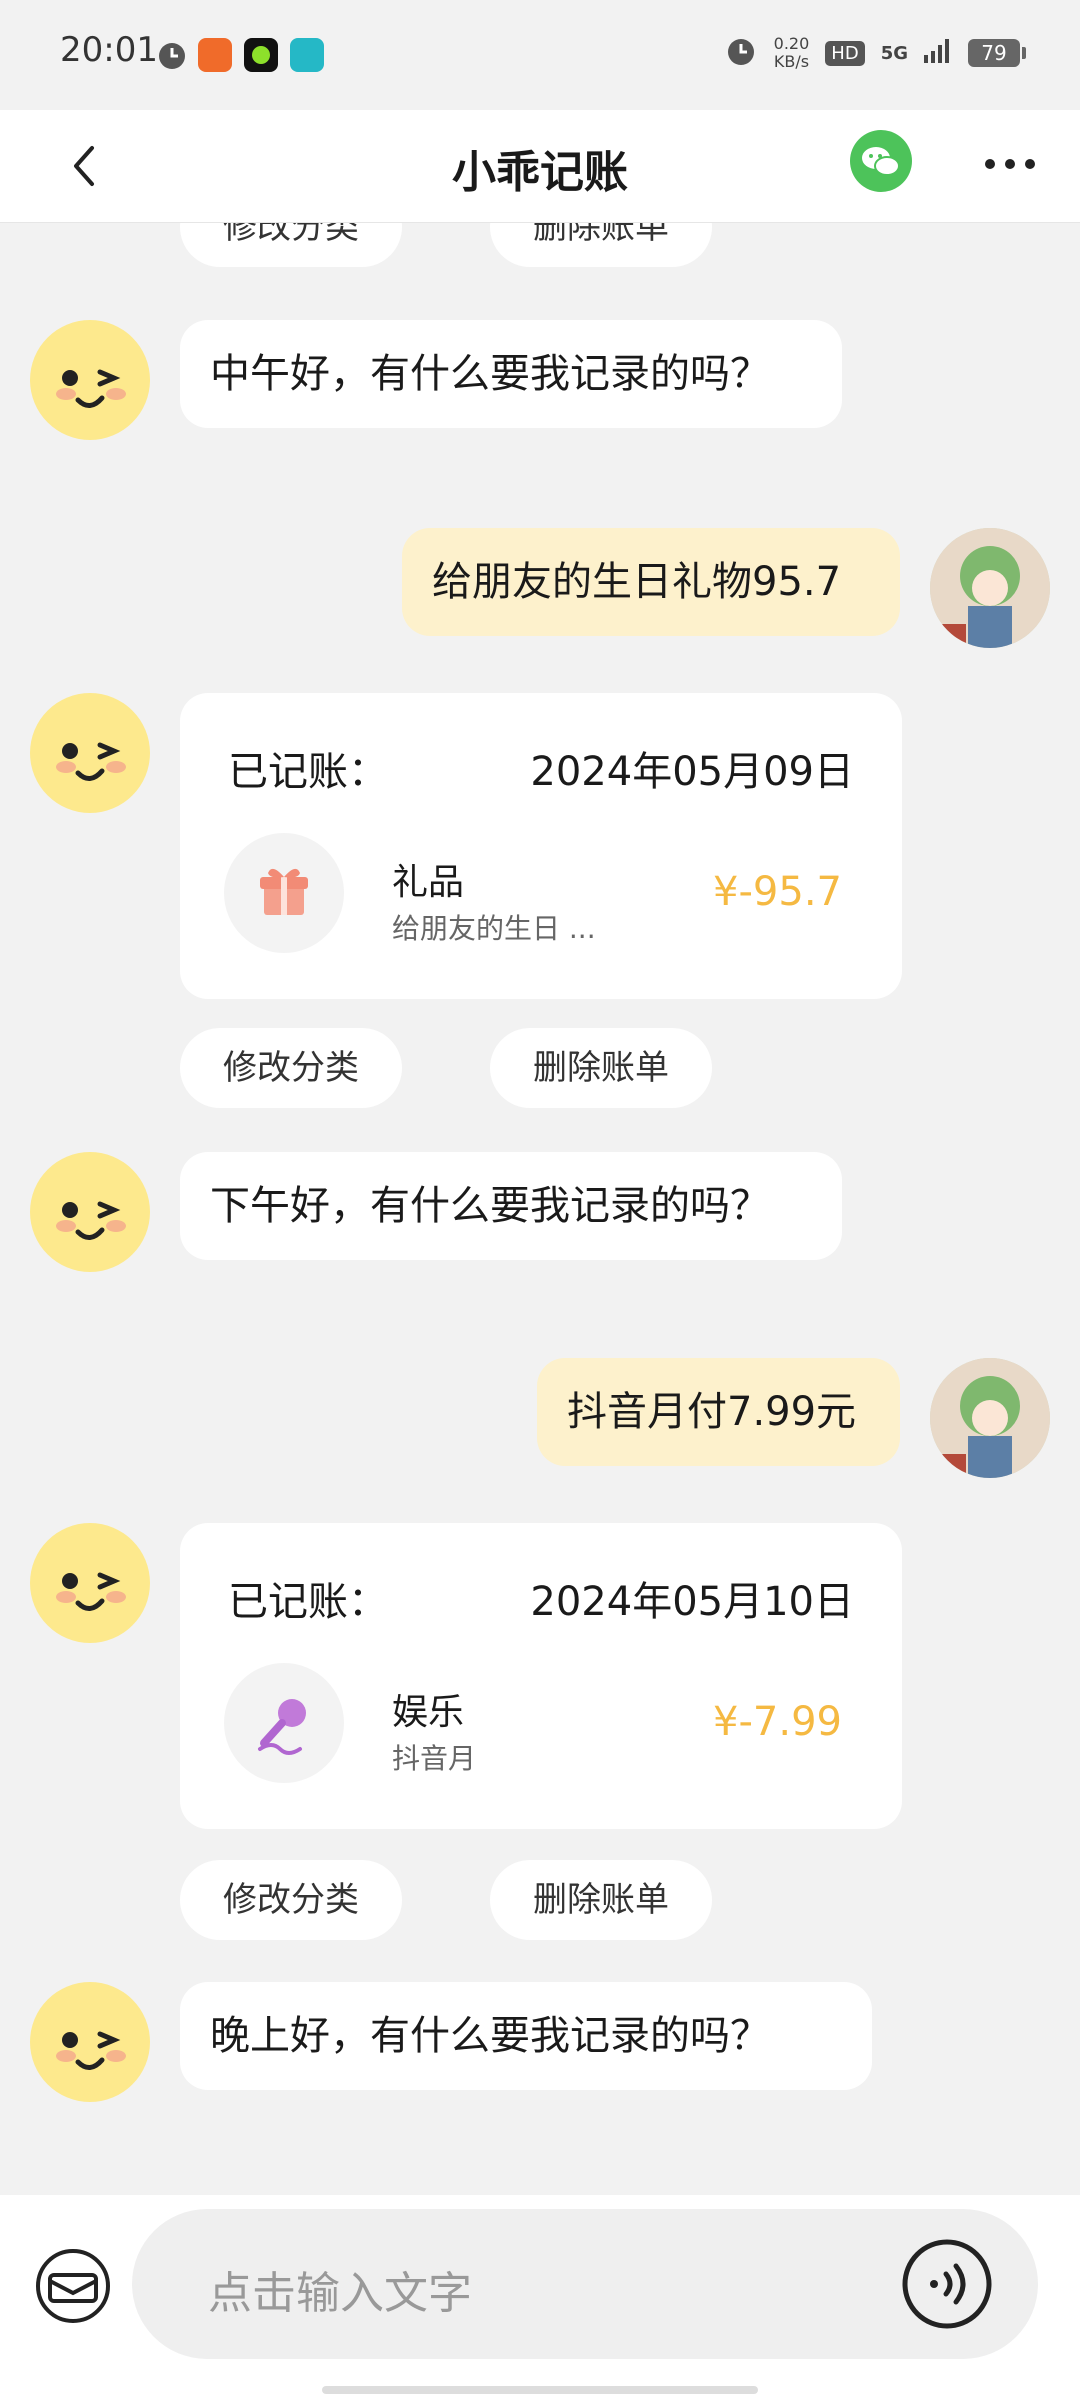  I want to click on record-note: 抖音月, so click(434, 1758).